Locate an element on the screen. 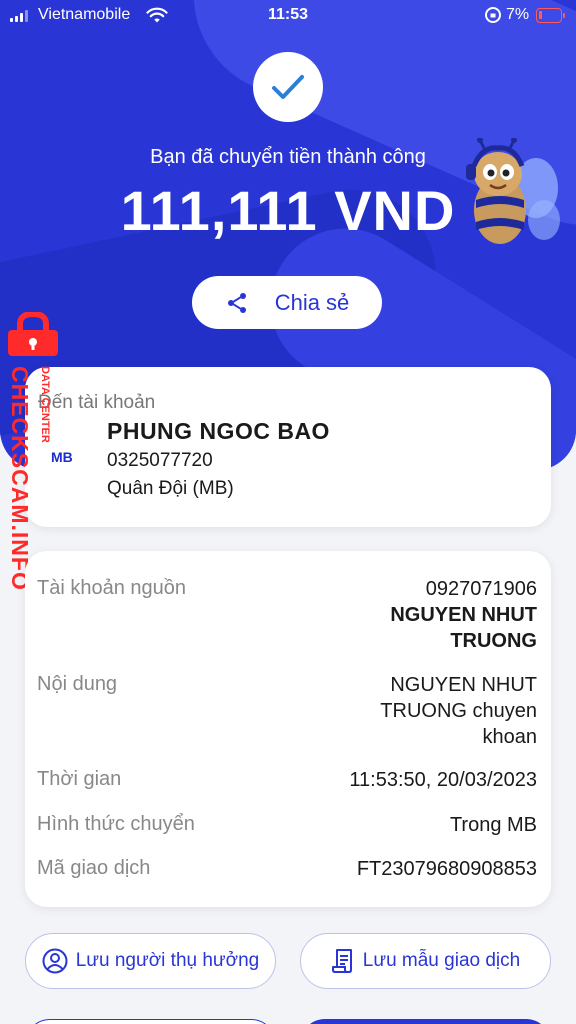 The width and height of the screenshot is (576, 1024). save-beneficiary-button: Lưu người thụ hưởng is located at coordinates (150, 961).